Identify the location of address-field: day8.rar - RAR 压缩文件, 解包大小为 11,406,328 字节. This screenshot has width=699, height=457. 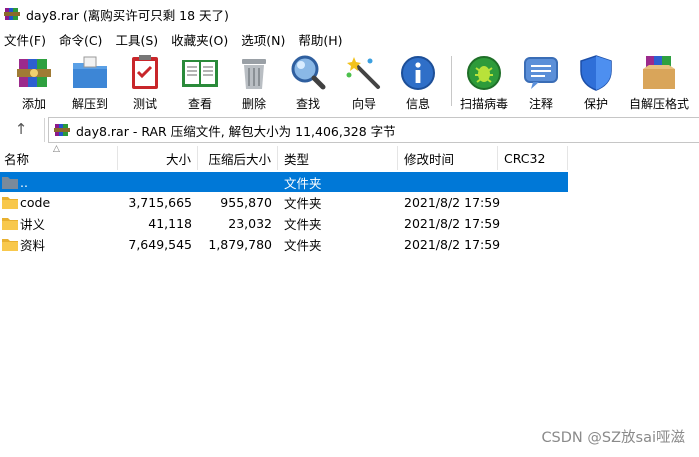
(373, 130).